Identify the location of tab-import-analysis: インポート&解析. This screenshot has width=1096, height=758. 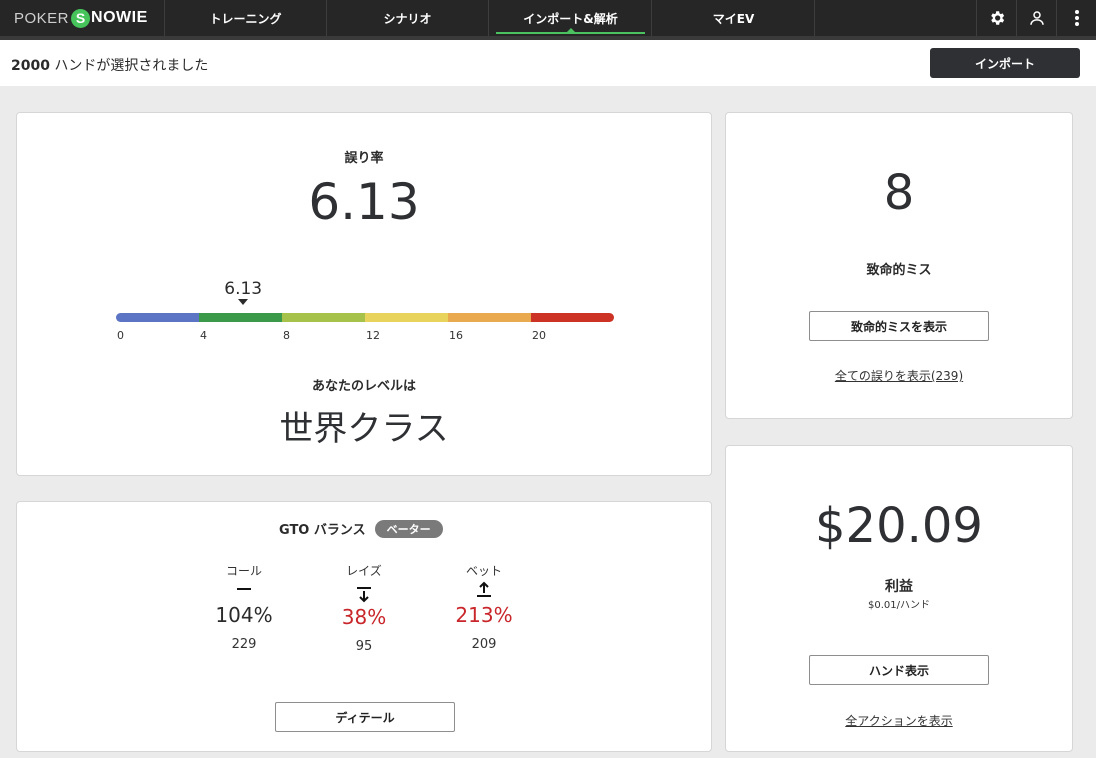
(571, 18).